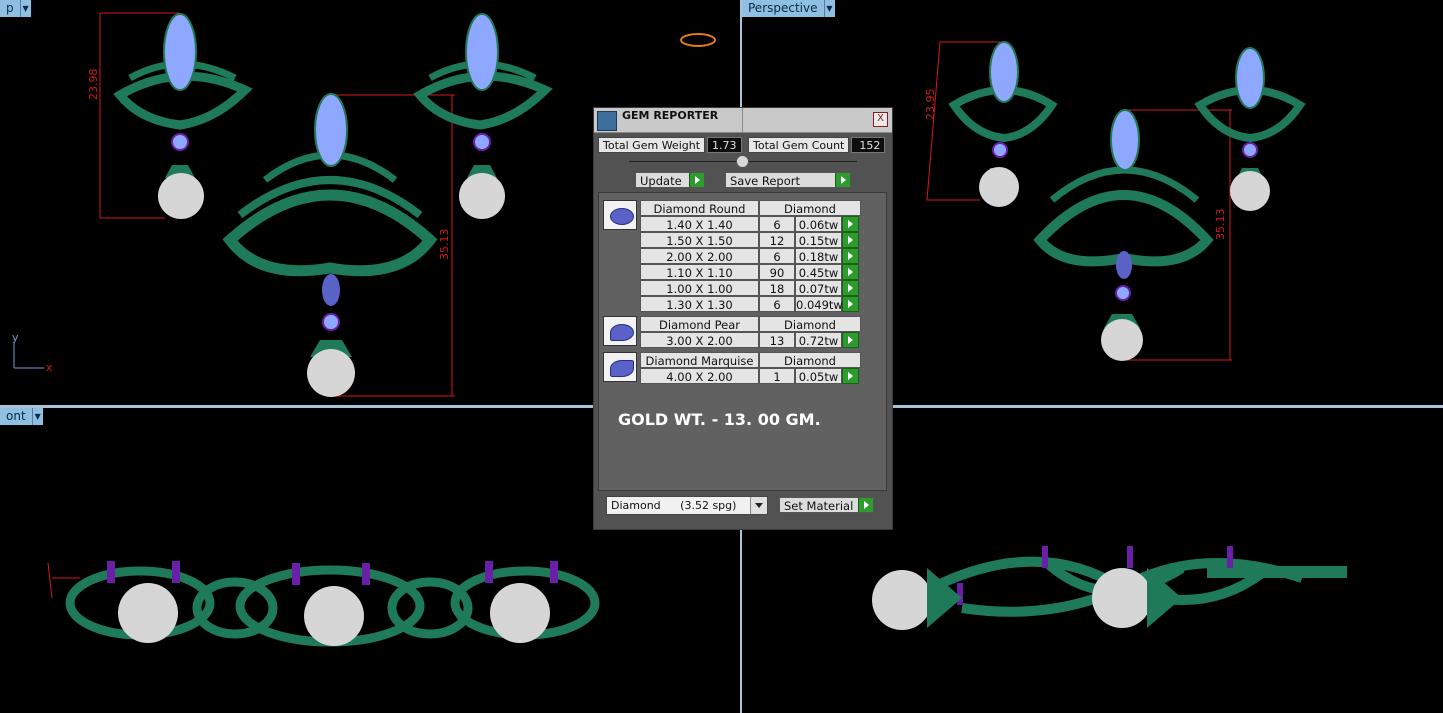 This screenshot has height=713, width=1443. I want to click on axis-x-label: x, so click(49, 367).